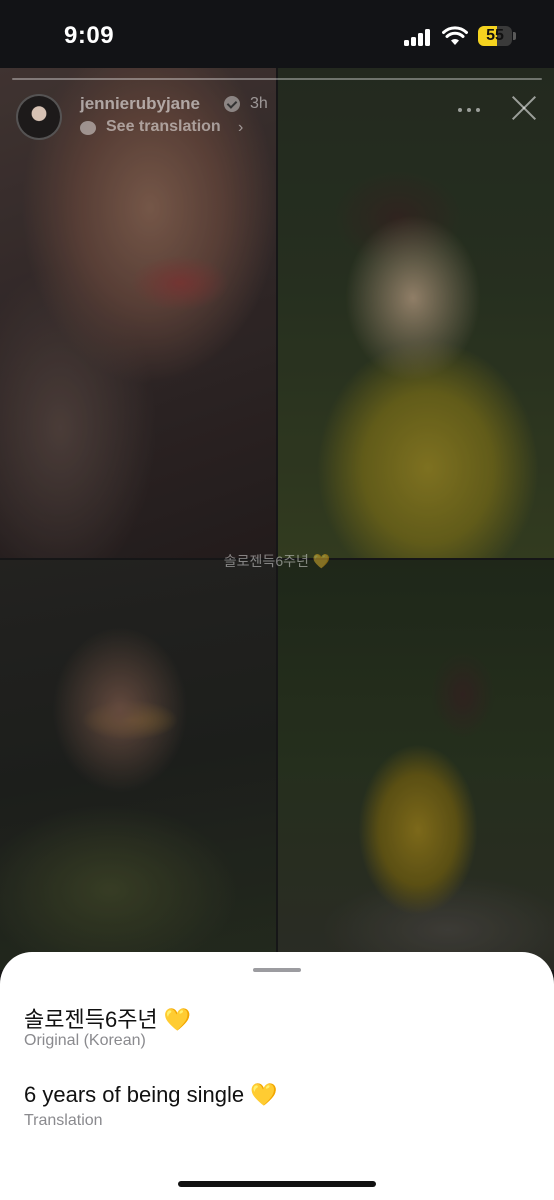 The image size is (554, 1200). Describe the element at coordinates (89, 35) in the screenshot. I see `status-time: 9:09` at that location.